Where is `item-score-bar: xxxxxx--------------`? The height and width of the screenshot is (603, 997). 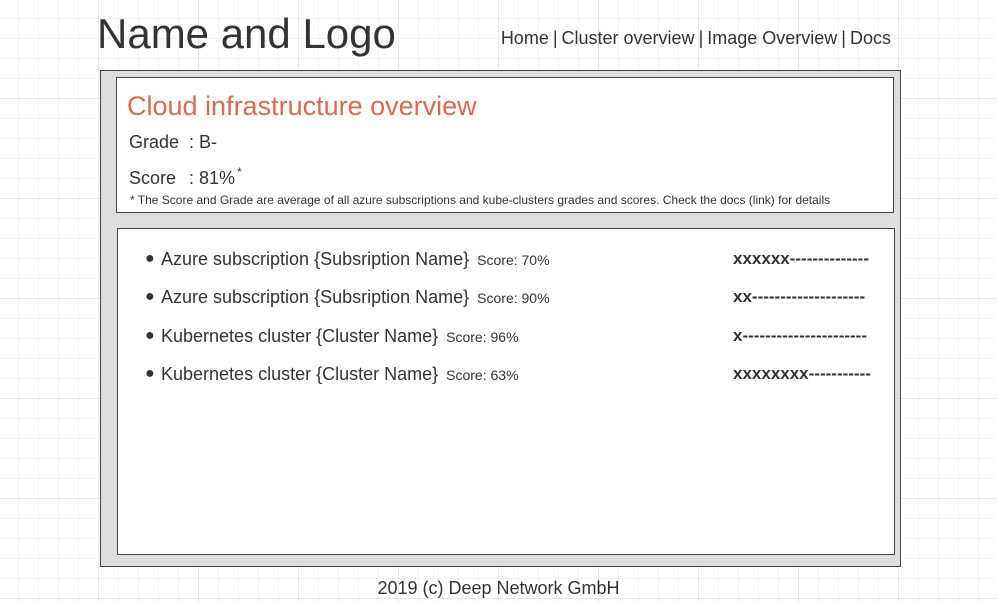 item-score-bar: xxxxxx-------------- is located at coordinates (801, 258).